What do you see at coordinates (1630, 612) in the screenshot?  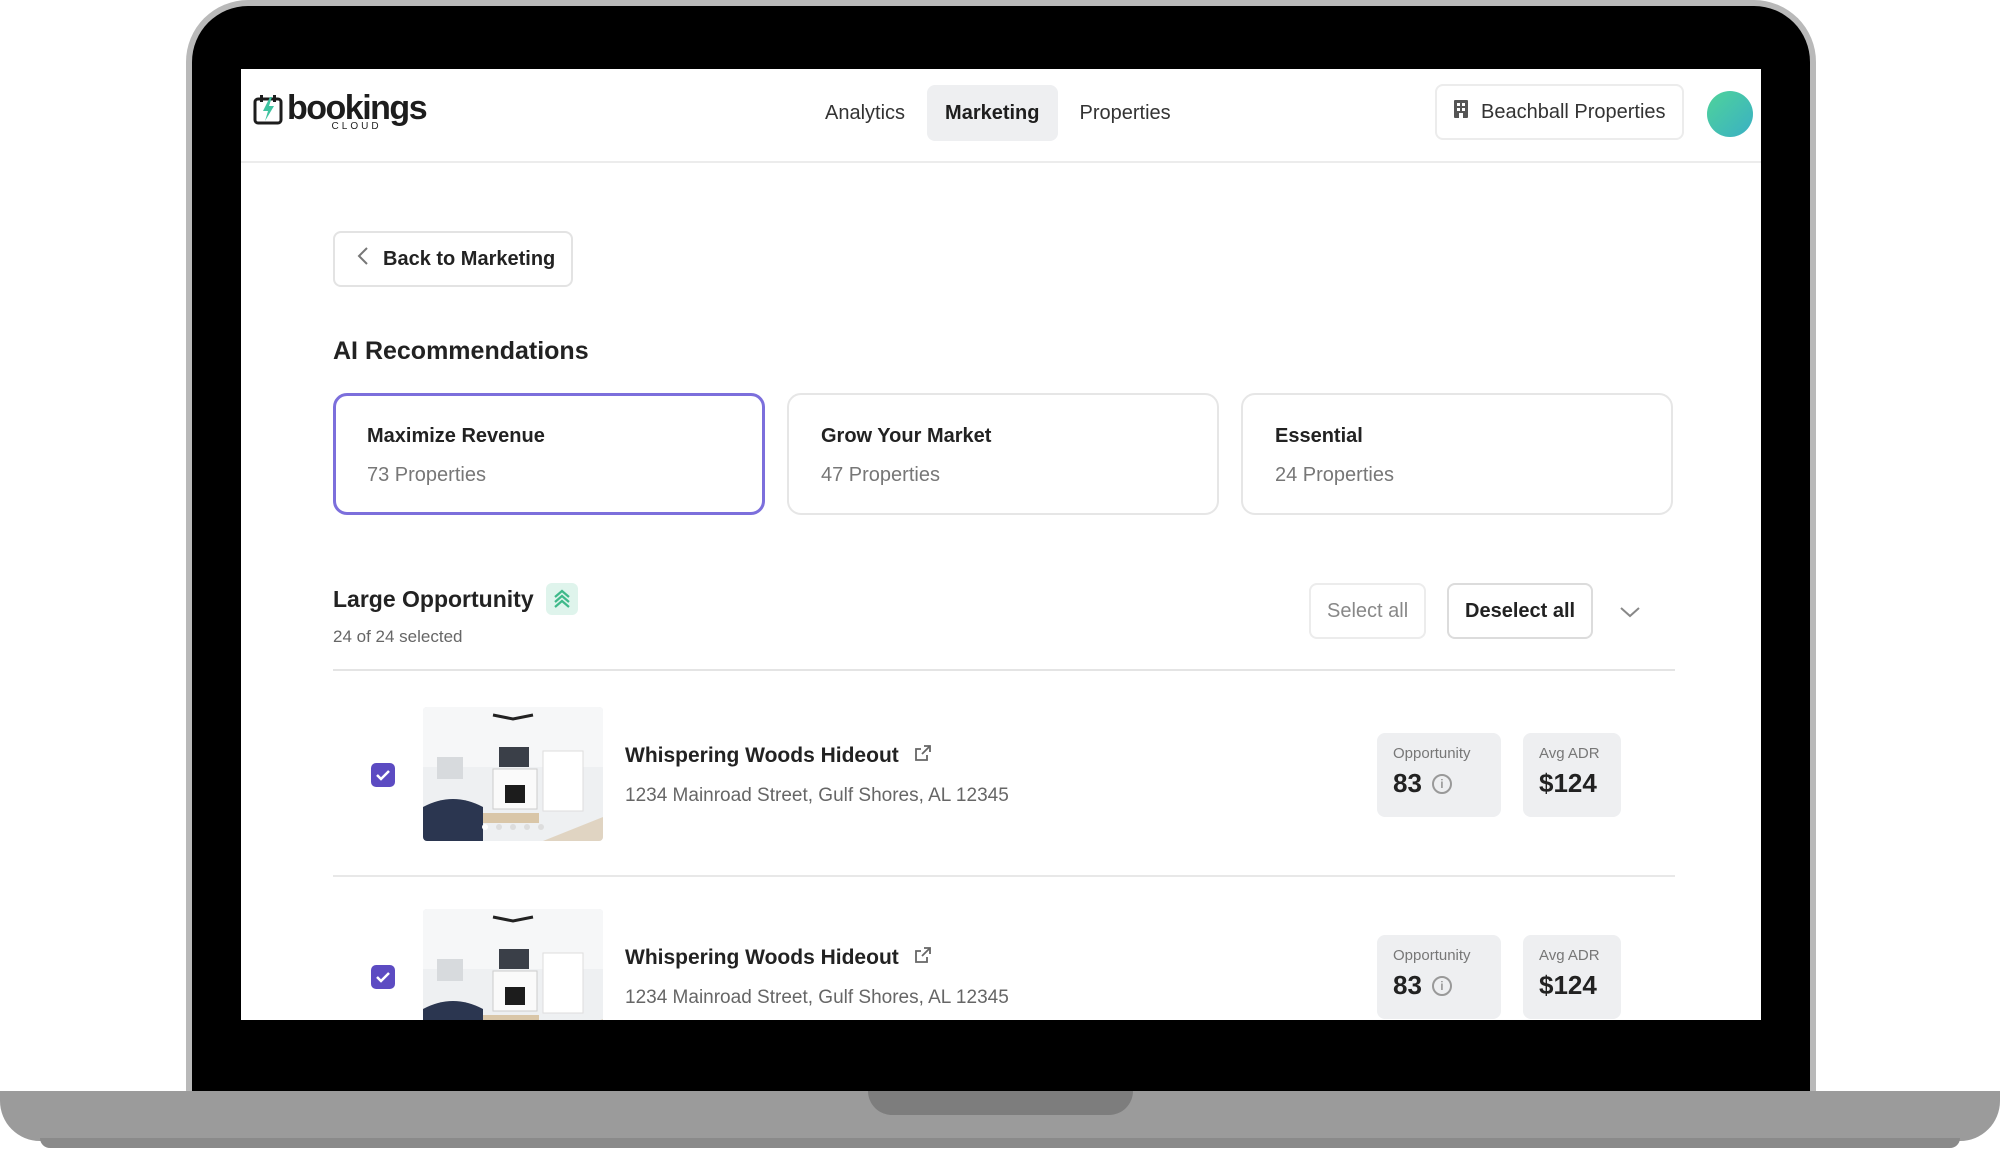 I see `chevron-down-icon` at bounding box center [1630, 612].